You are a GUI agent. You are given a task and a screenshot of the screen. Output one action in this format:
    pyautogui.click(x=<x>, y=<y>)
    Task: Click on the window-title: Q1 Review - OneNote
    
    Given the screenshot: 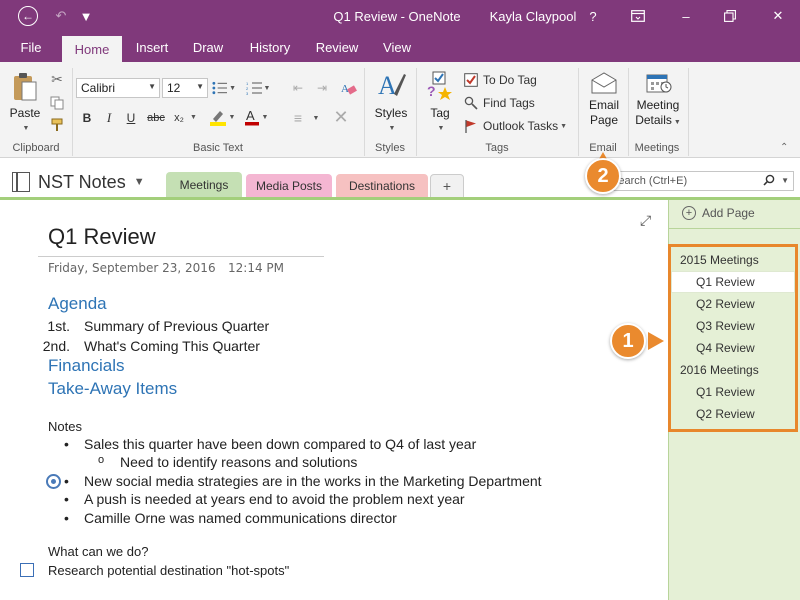 What is the action you would take?
    pyautogui.click(x=397, y=16)
    